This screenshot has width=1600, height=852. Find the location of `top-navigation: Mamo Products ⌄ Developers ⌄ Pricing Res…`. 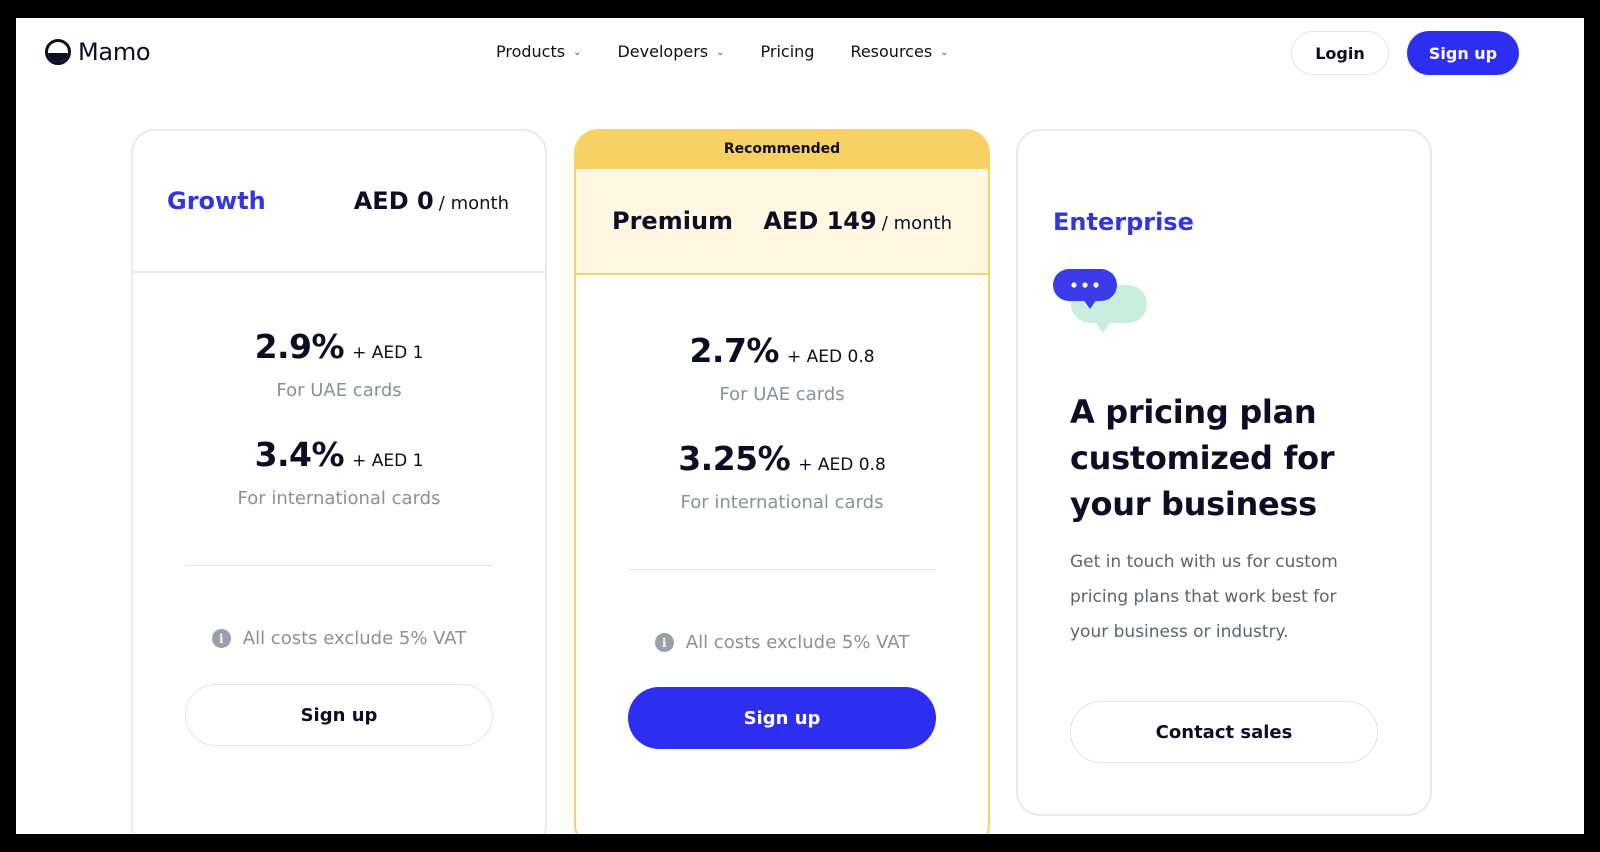

top-navigation: Mamo Products ⌄ Developers ⌄ Pricing Res… is located at coordinates (800, 53).